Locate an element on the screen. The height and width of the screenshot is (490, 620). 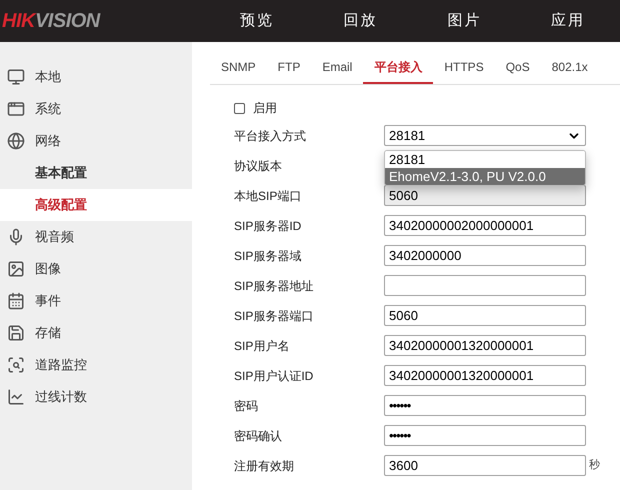
sidebar-subitem: 高级配置 is located at coordinates (96, 205).